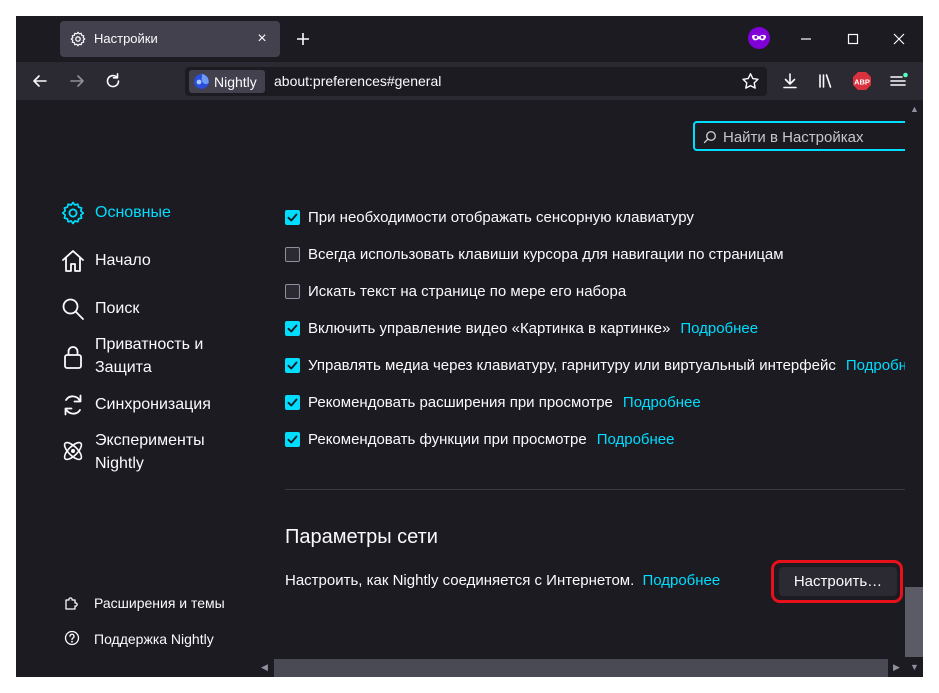  What do you see at coordinates (72, 638) in the screenshot?
I see `help-icon` at bounding box center [72, 638].